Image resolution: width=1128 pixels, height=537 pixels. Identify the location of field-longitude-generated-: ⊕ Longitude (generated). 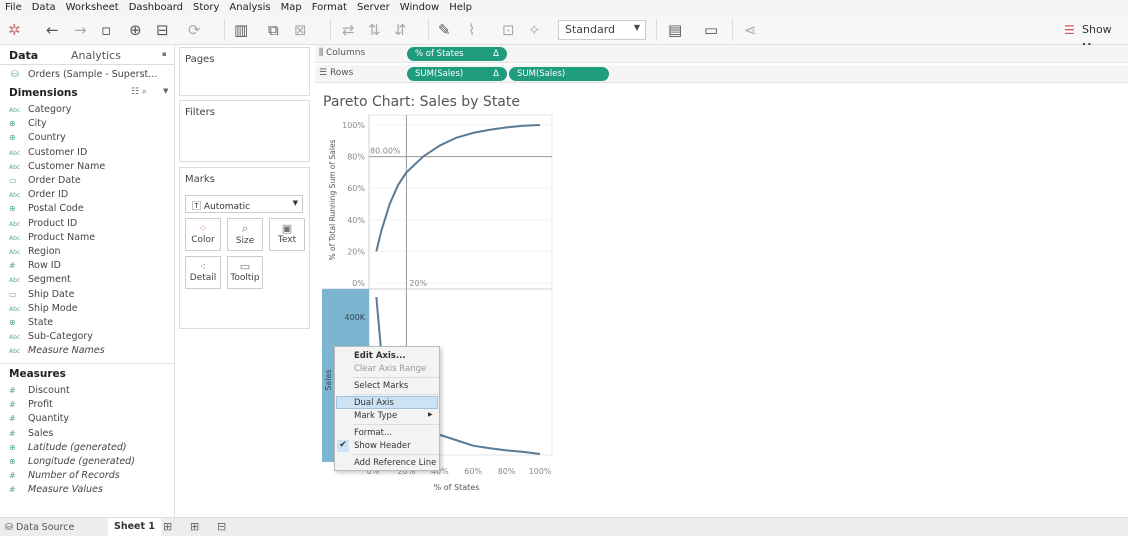
(72, 461).